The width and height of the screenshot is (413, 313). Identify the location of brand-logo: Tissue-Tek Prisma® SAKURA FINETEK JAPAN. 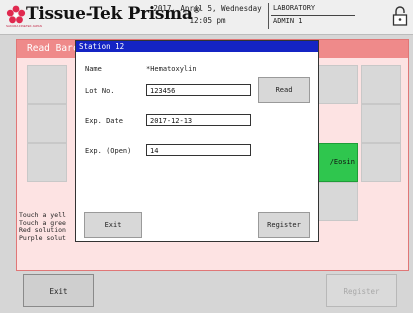
(103, 16).